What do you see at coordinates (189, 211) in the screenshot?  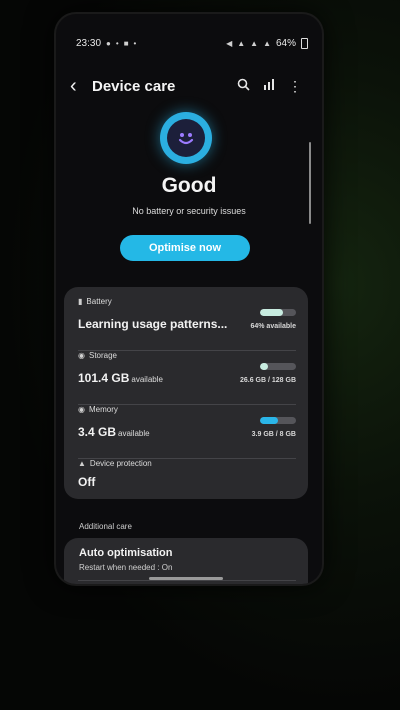 I see `status-subtitle: No battery or security issues` at bounding box center [189, 211].